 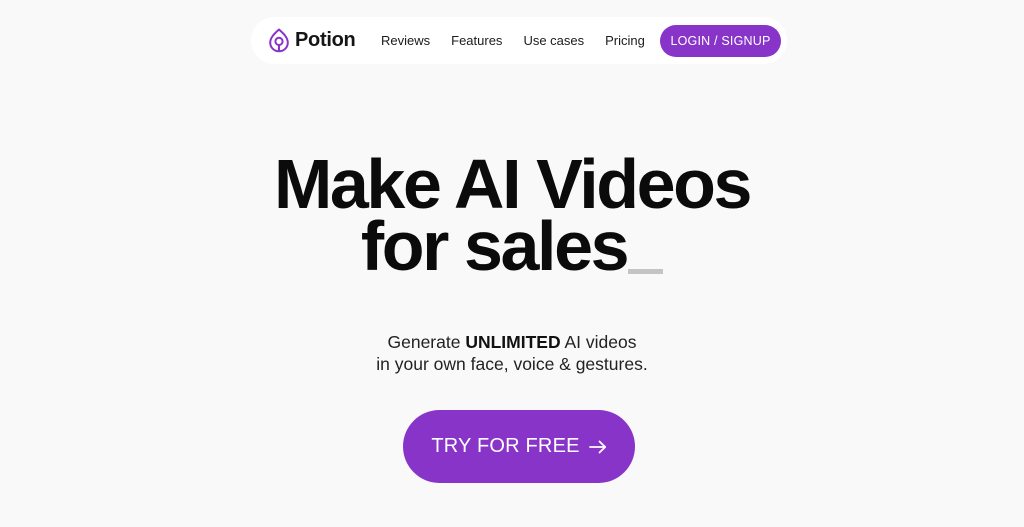 I want to click on hero-title-line-2-wrap: for sales, so click(x=512, y=246).